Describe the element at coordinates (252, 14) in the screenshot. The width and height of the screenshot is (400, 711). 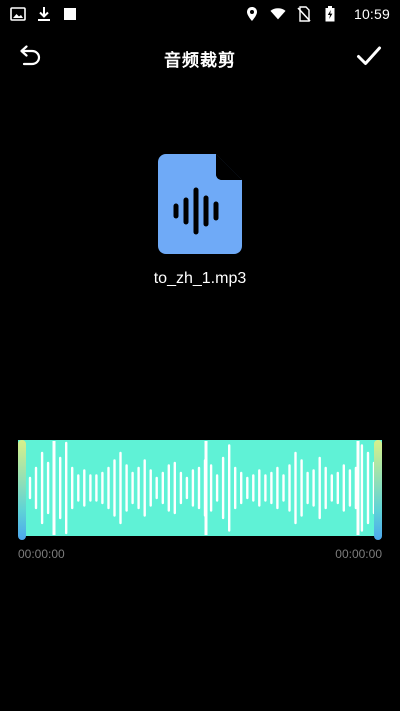
I see `location-icon` at that location.